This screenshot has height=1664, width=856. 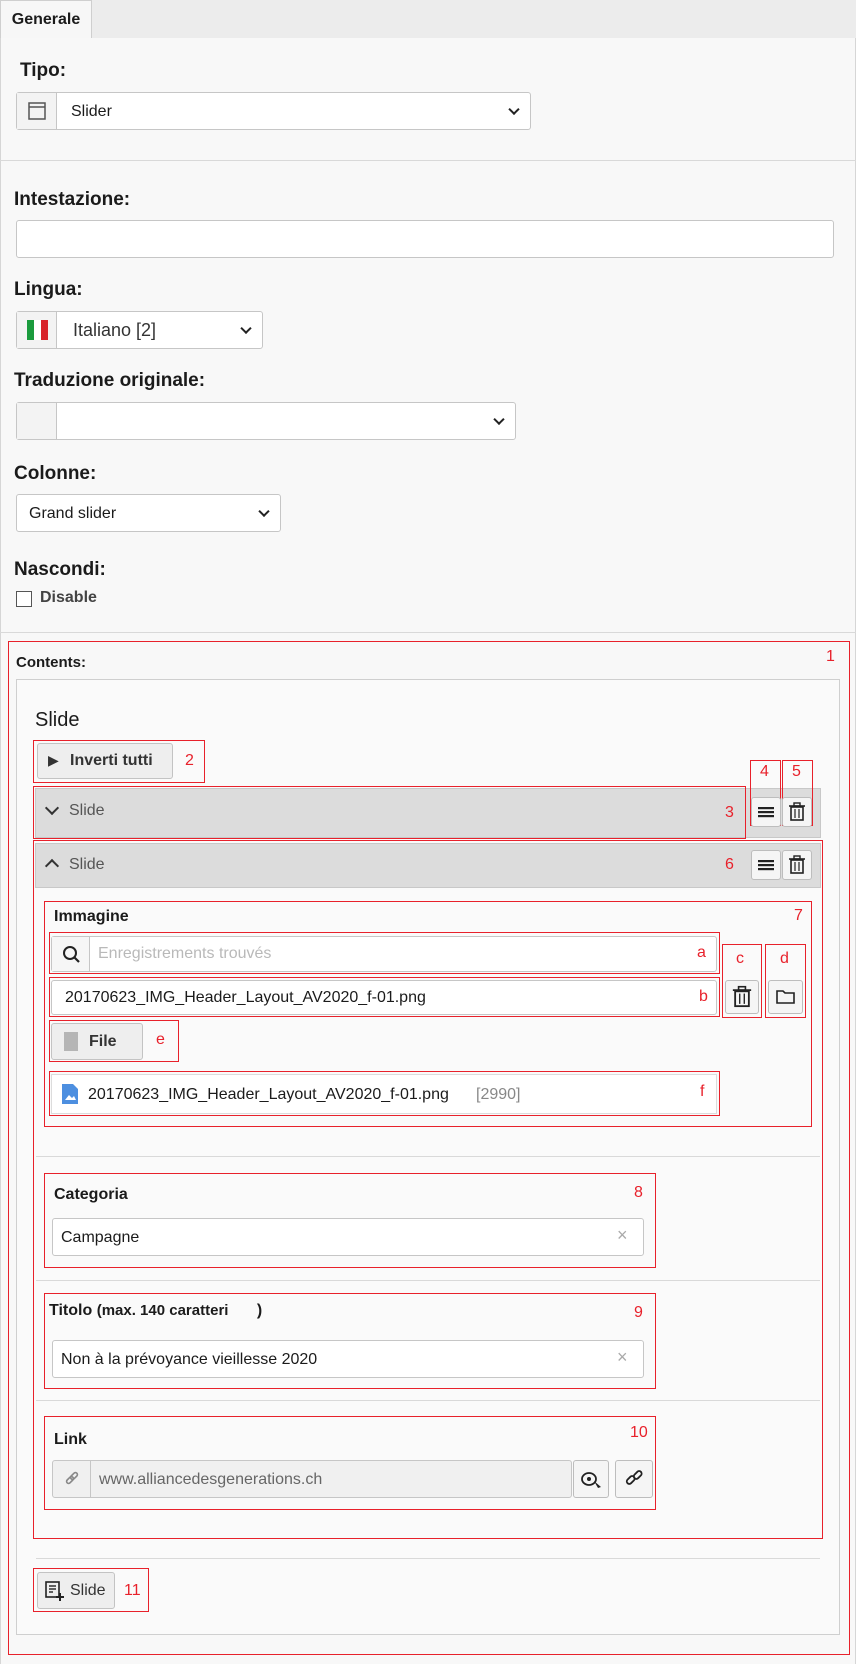 What do you see at coordinates (53, 760) in the screenshot?
I see `play-icon: ▶` at bounding box center [53, 760].